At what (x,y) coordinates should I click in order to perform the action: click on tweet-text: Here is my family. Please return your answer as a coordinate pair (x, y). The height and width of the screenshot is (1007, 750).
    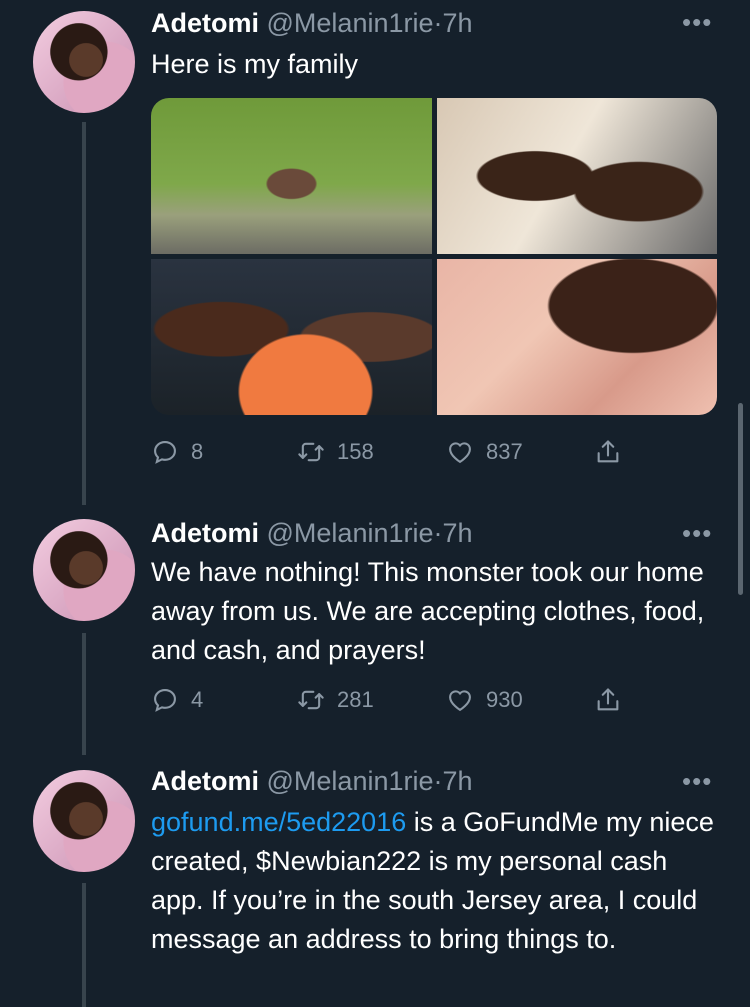
    Looking at the image, I should click on (255, 64).